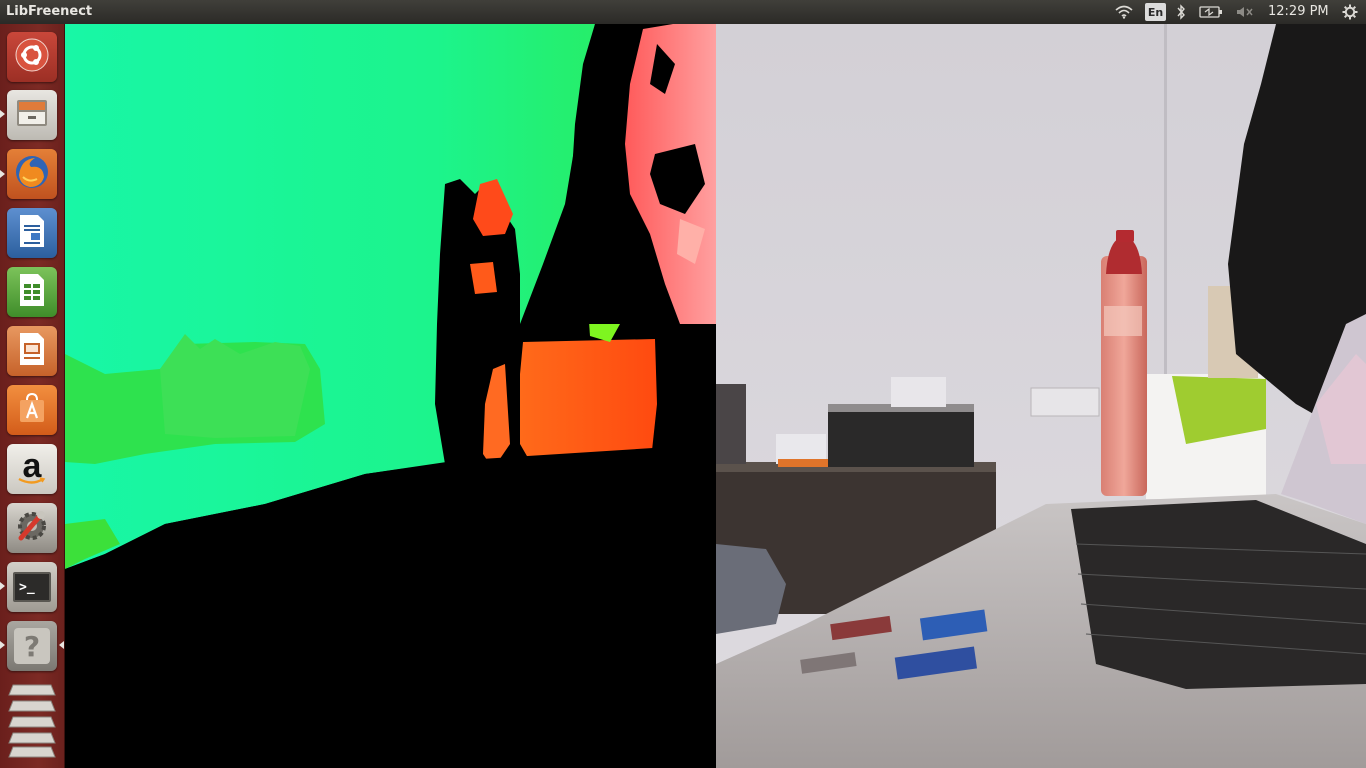 This screenshot has width=1366, height=768. I want to click on ubuntu-logo-icon, so click(32, 57).